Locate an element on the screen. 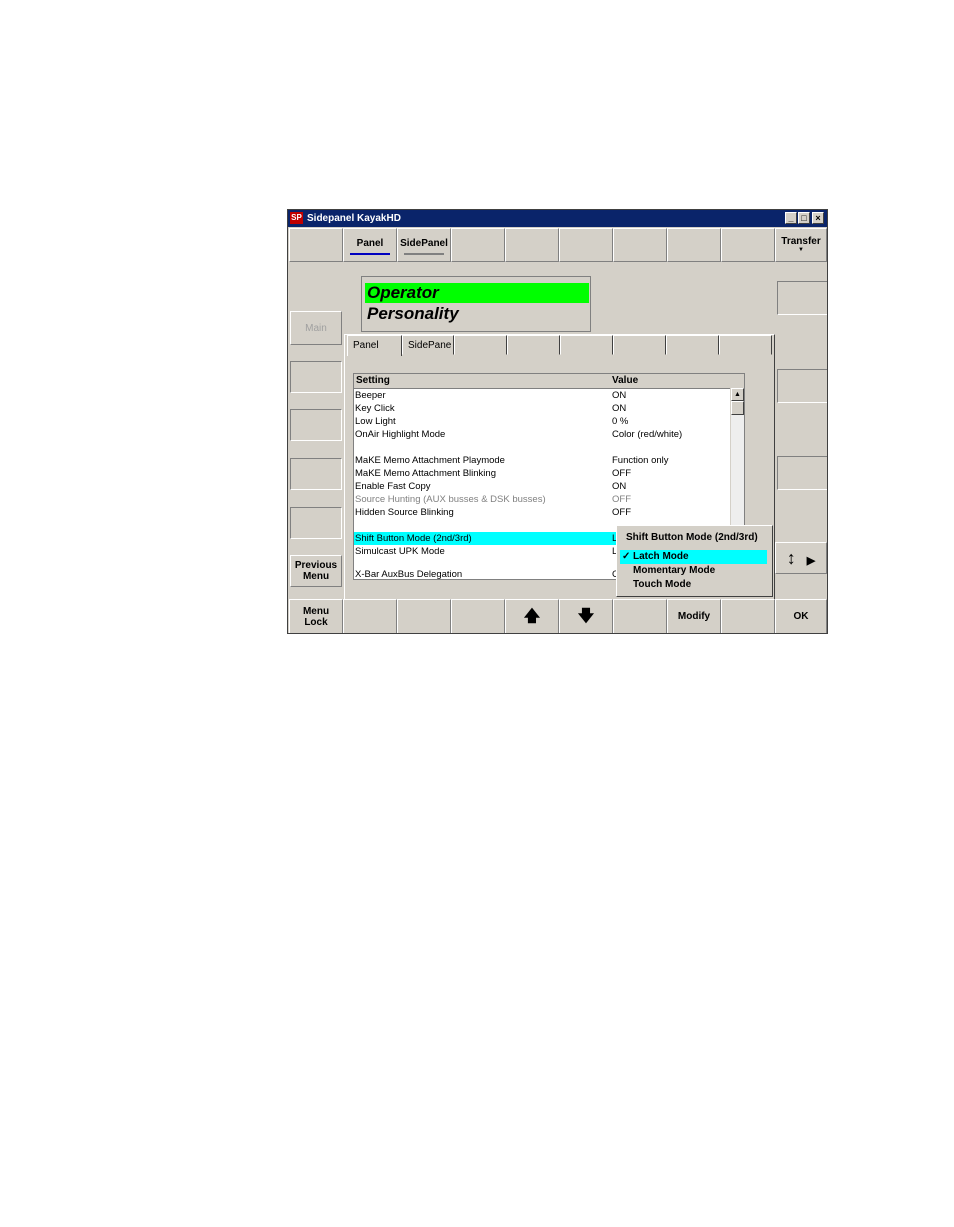 The width and height of the screenshot is (954, 1227). tab-panel-label: Panel is located at coordinates (370, 243).